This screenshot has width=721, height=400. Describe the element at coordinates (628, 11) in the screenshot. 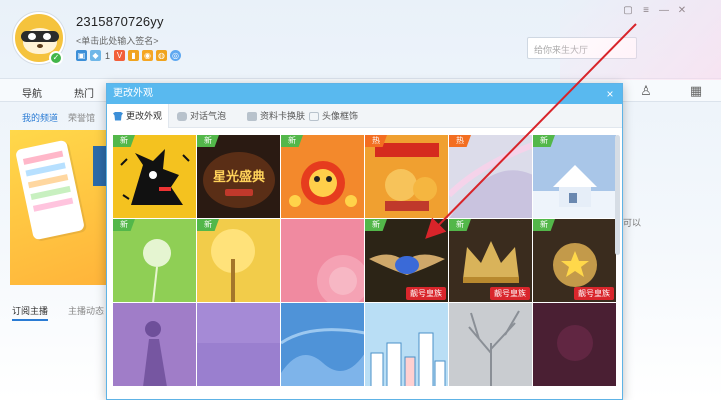

I see `skin-icon: ▢` at that location.